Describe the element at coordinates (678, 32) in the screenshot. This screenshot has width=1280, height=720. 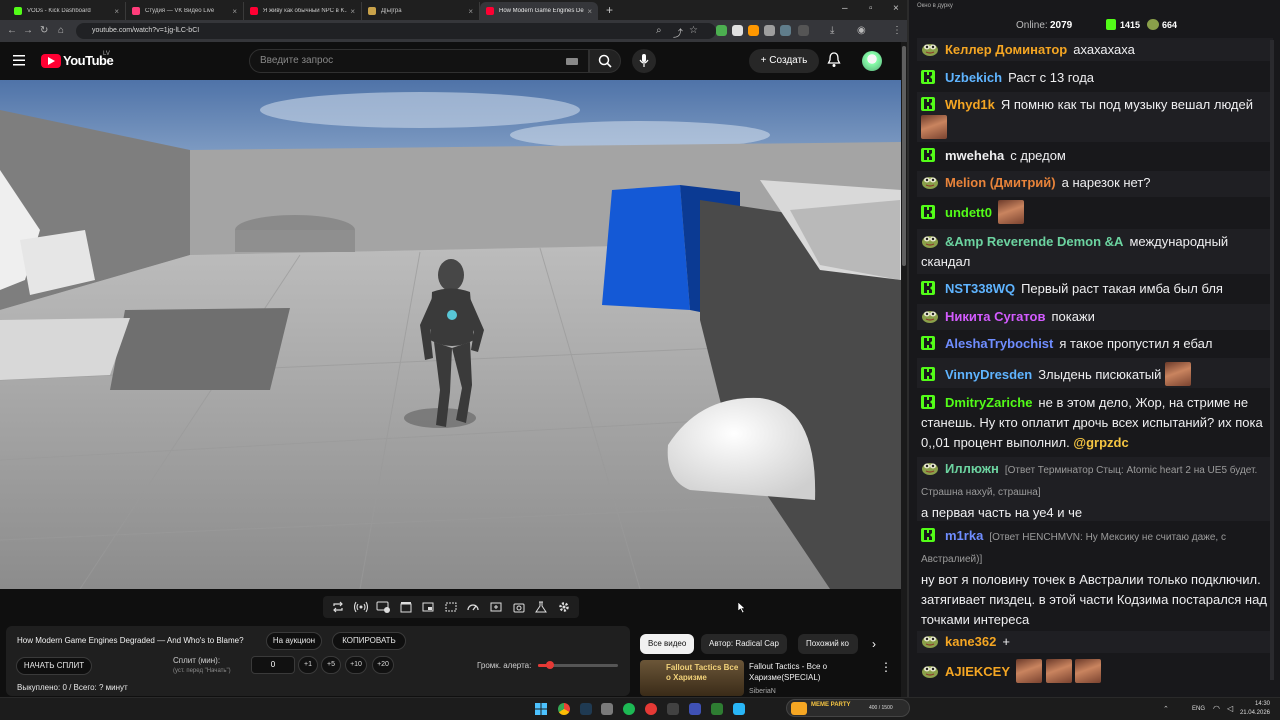
I see `share-icon: ⤴` at that location.